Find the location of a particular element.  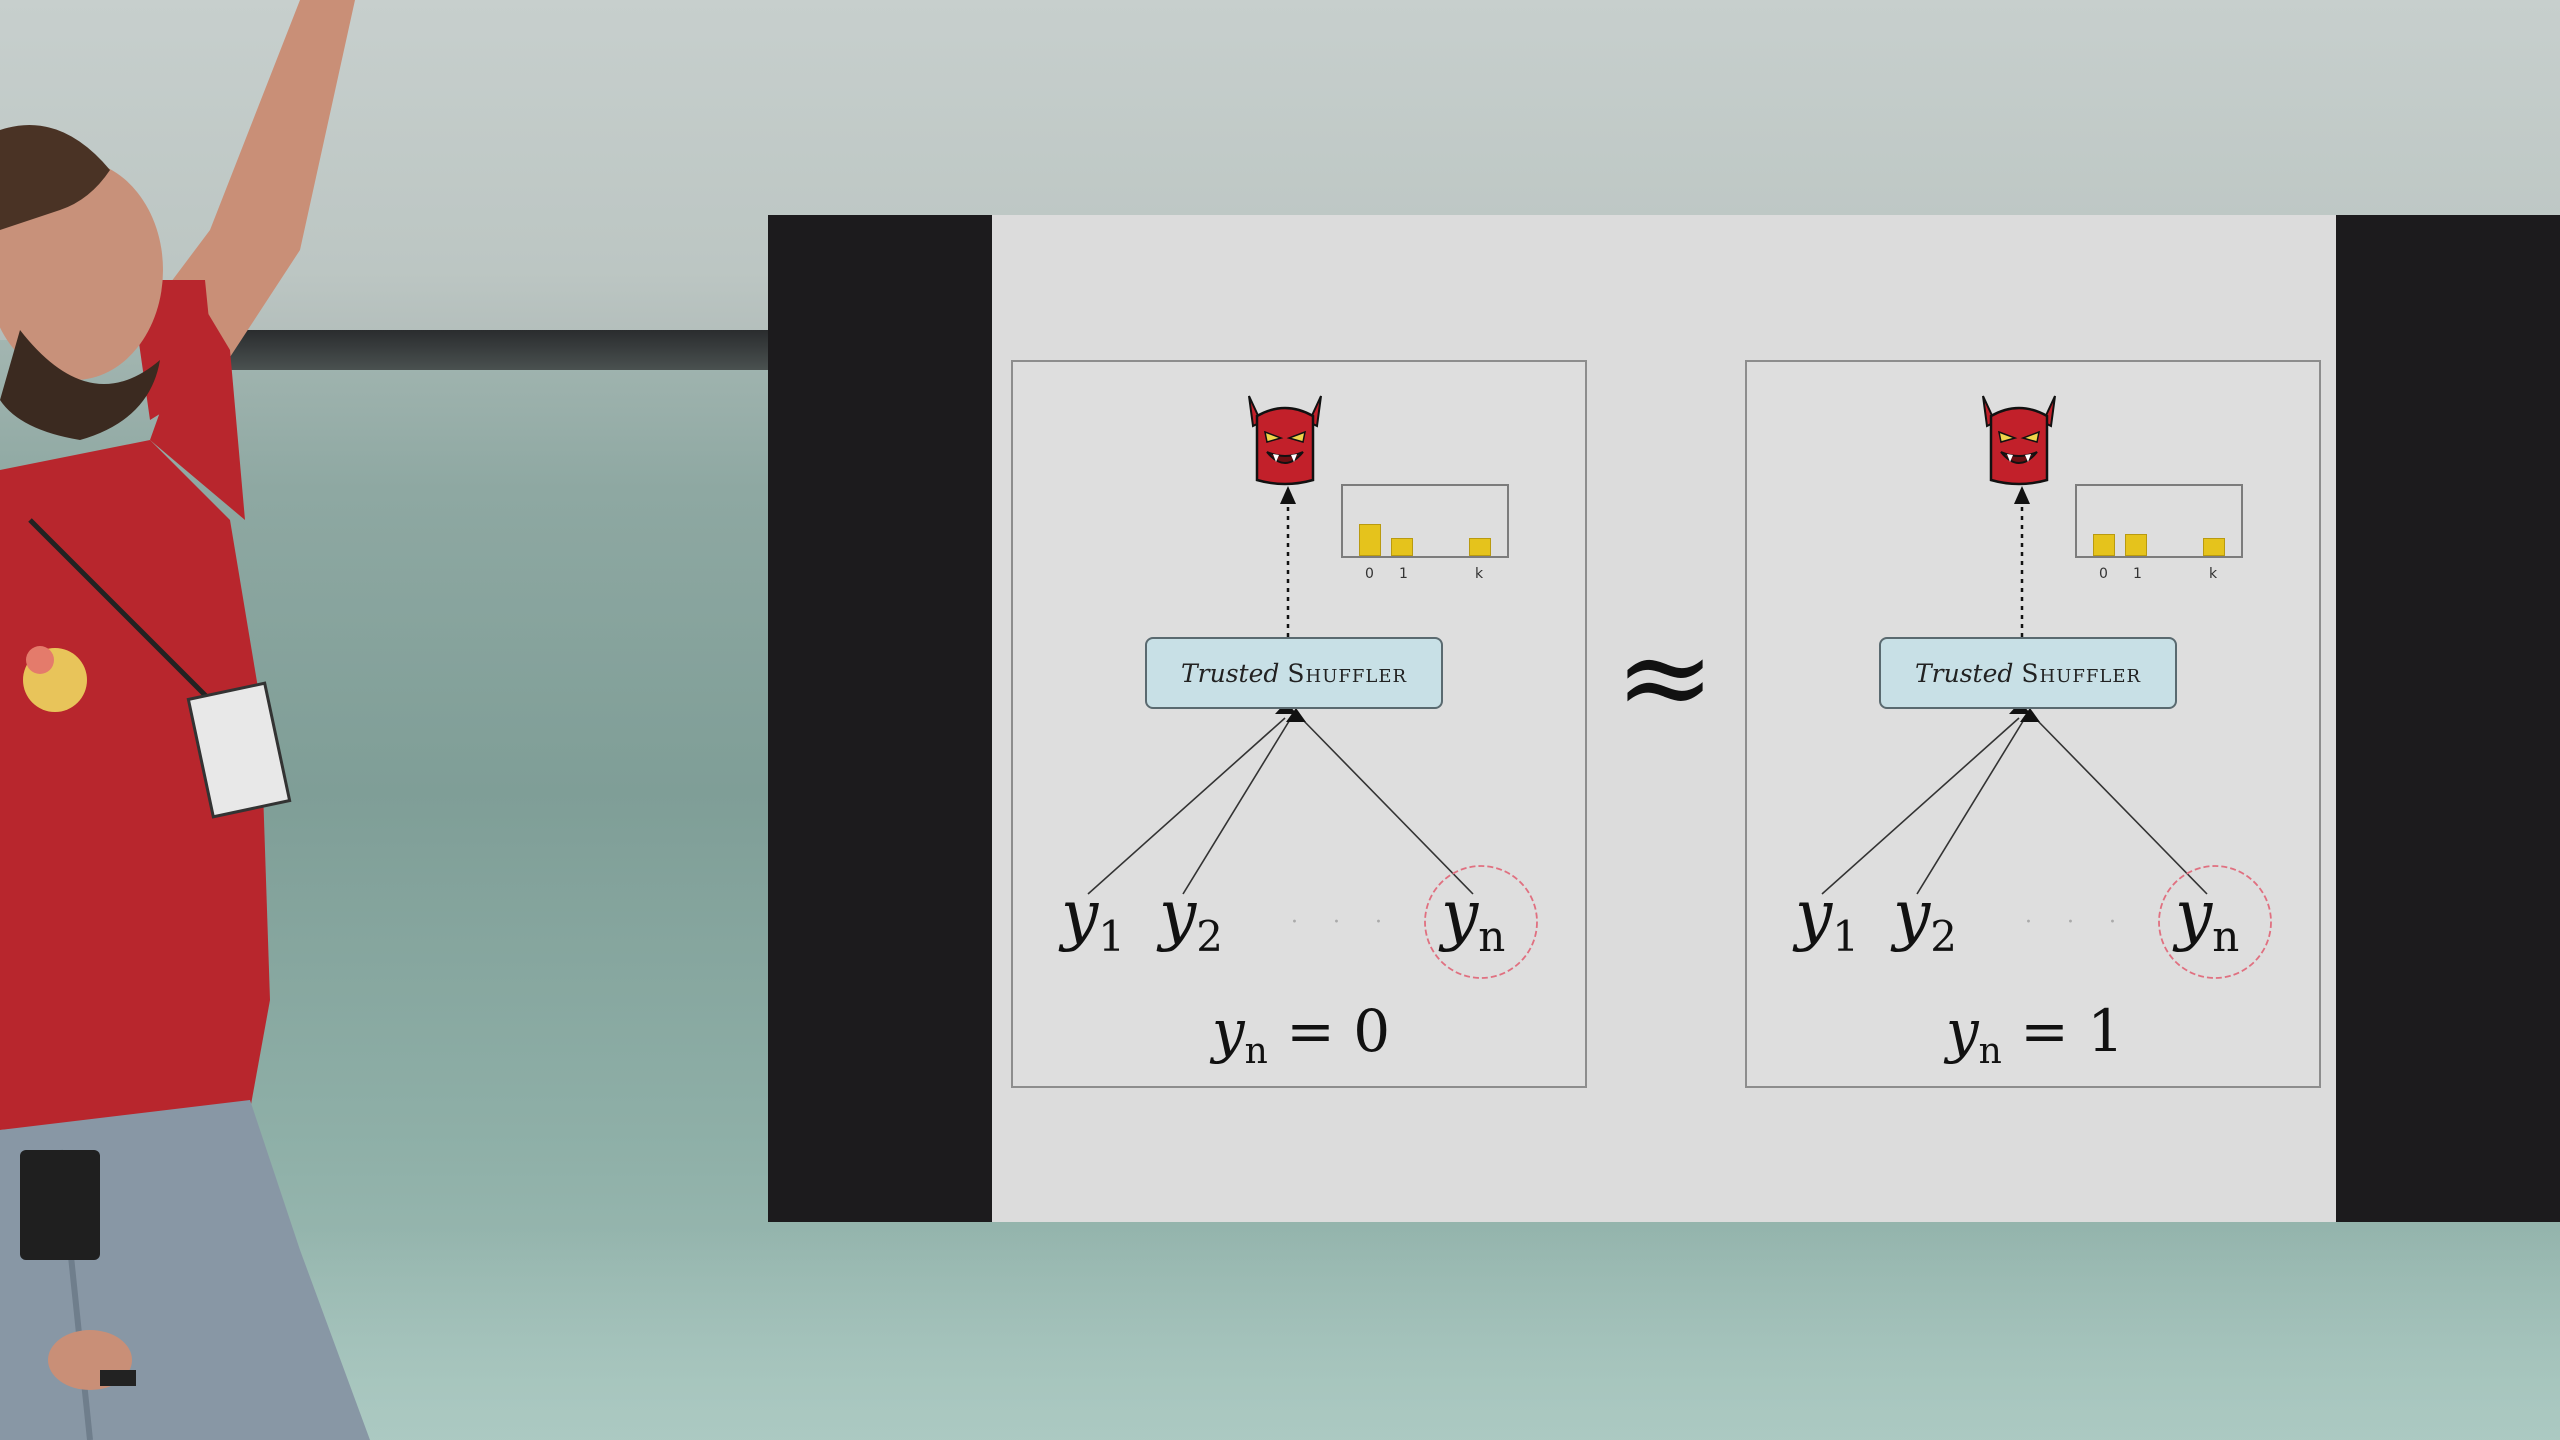

equation: yn = 1 is located at coordinates (2035, 1034).